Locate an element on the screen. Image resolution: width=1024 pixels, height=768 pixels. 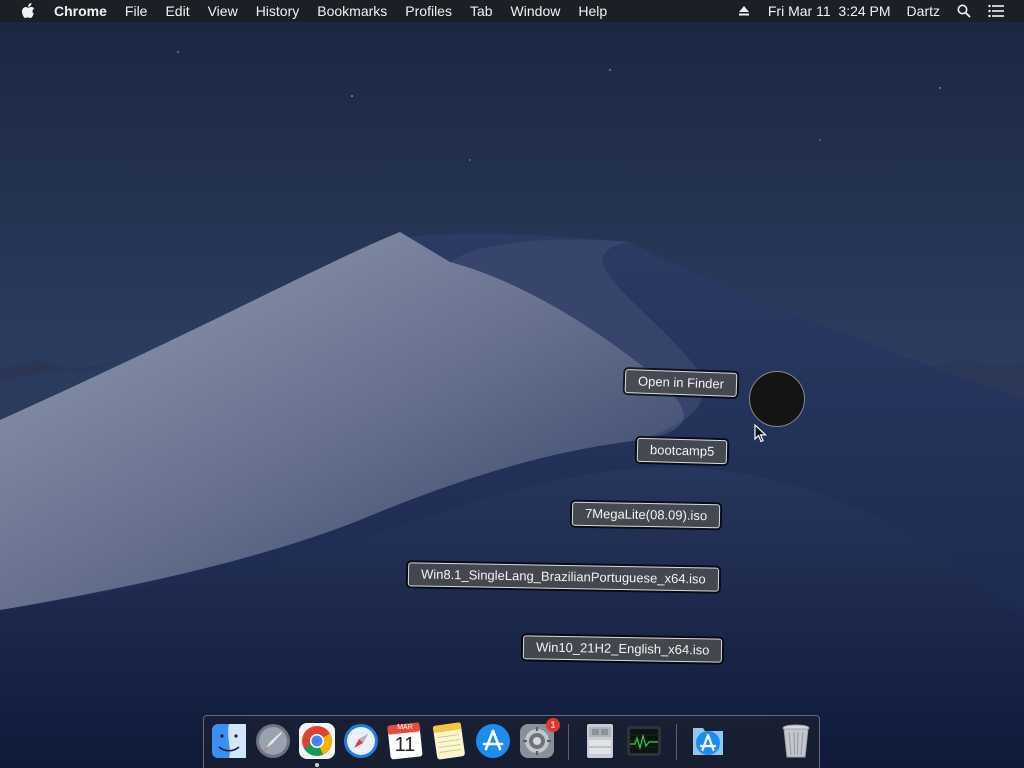
calendar-month: MAR is located at coordinates (405, 727).